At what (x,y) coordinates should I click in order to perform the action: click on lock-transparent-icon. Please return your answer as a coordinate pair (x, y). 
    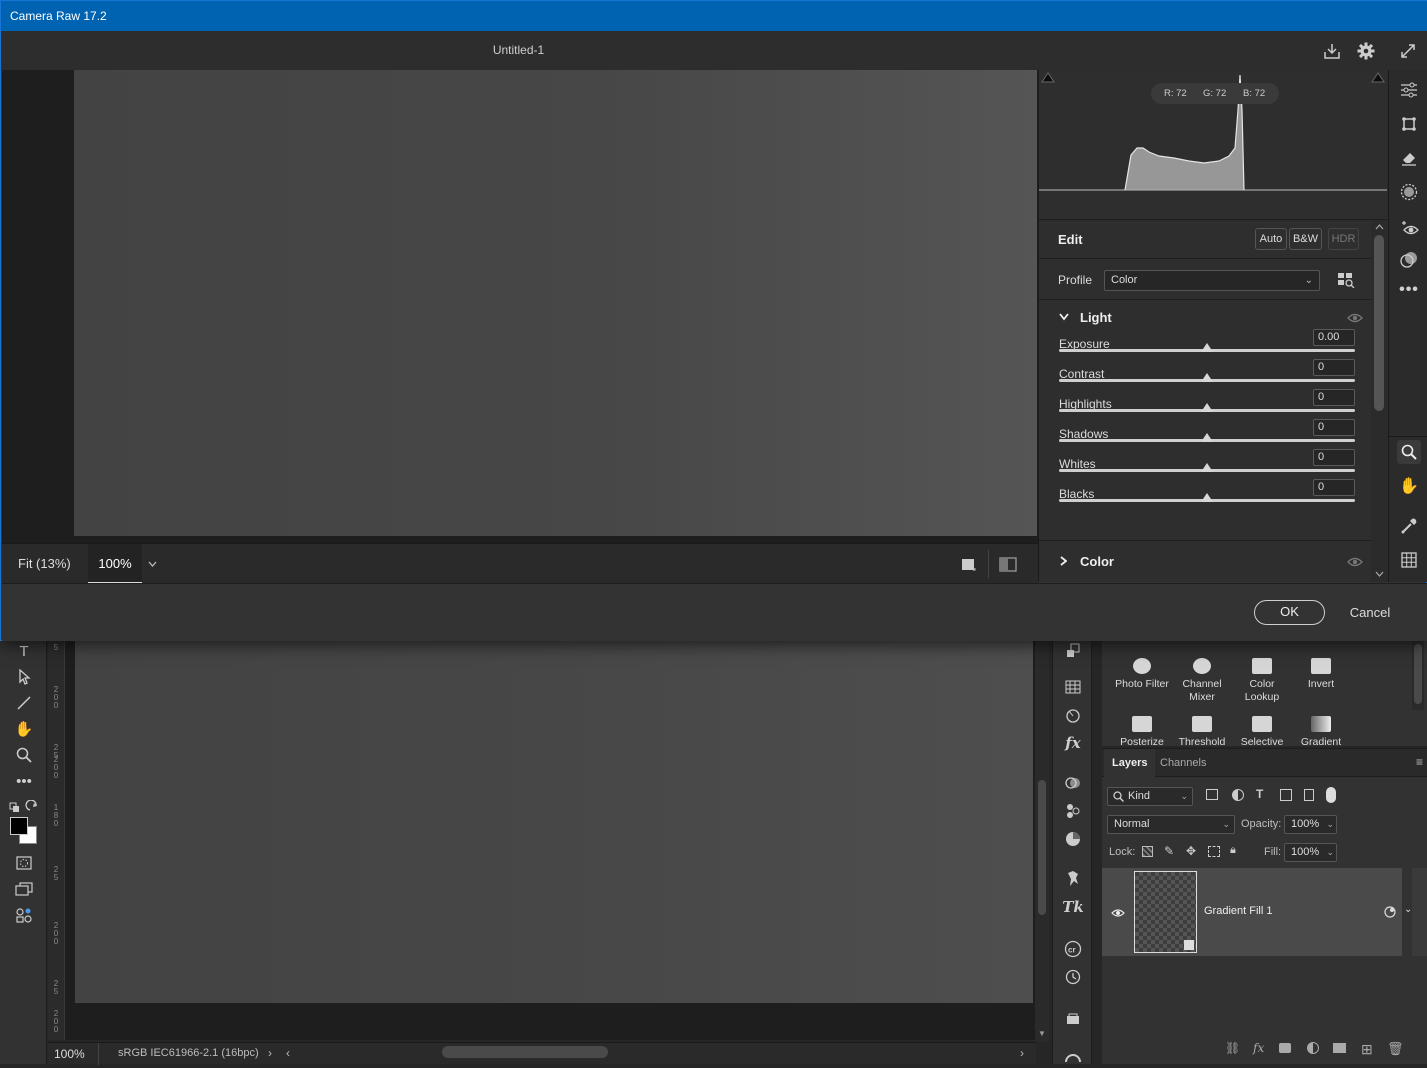
    Looking at the image, I should click on (1147, 851).